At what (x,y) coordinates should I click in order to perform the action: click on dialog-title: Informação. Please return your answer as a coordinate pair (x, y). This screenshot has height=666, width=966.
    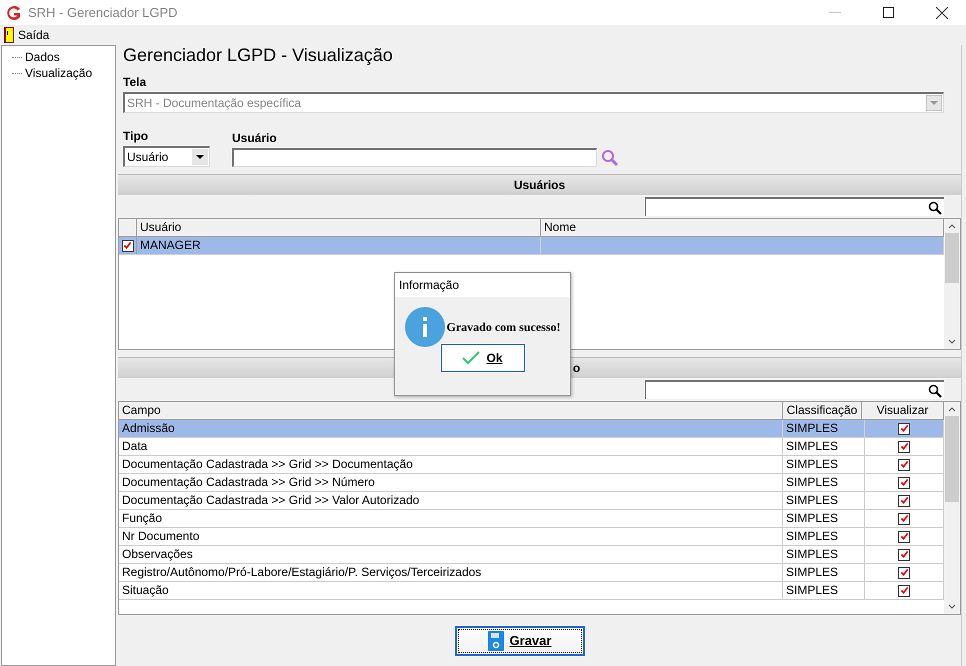
    Looking at the image, I should click on (482, 285).